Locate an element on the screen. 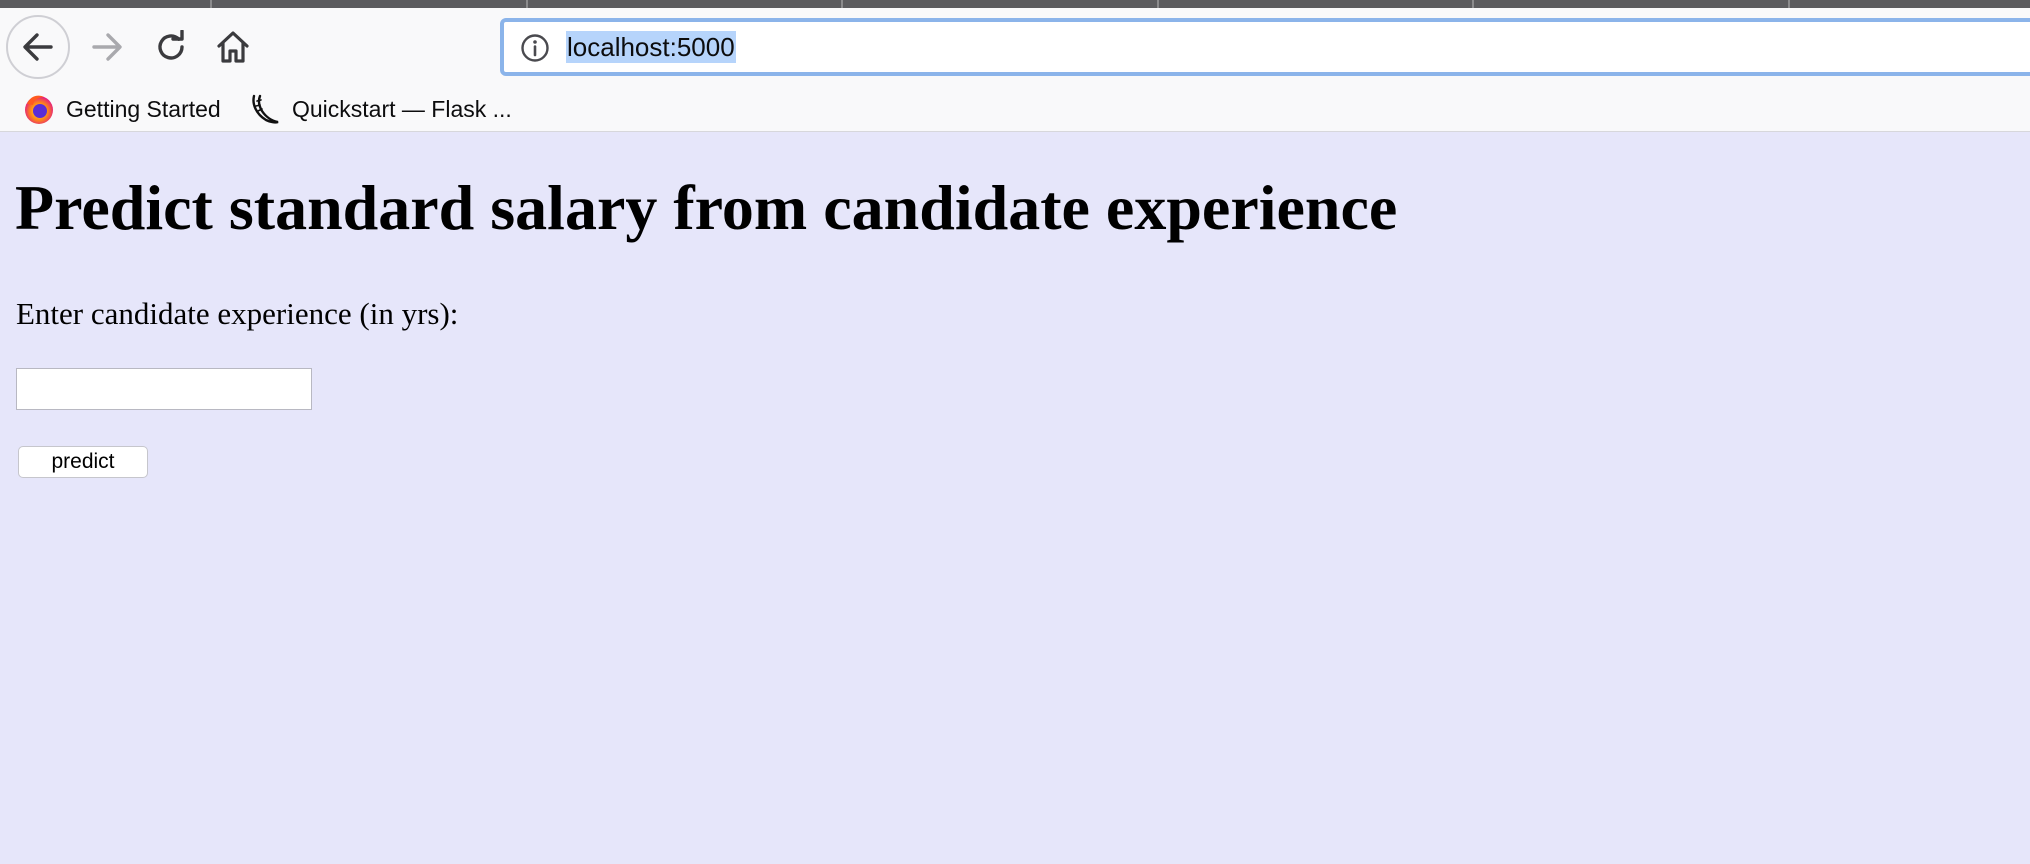 The height and width of the screenshot is (864, 2030). forward-button is located at coordinates (107, 47).